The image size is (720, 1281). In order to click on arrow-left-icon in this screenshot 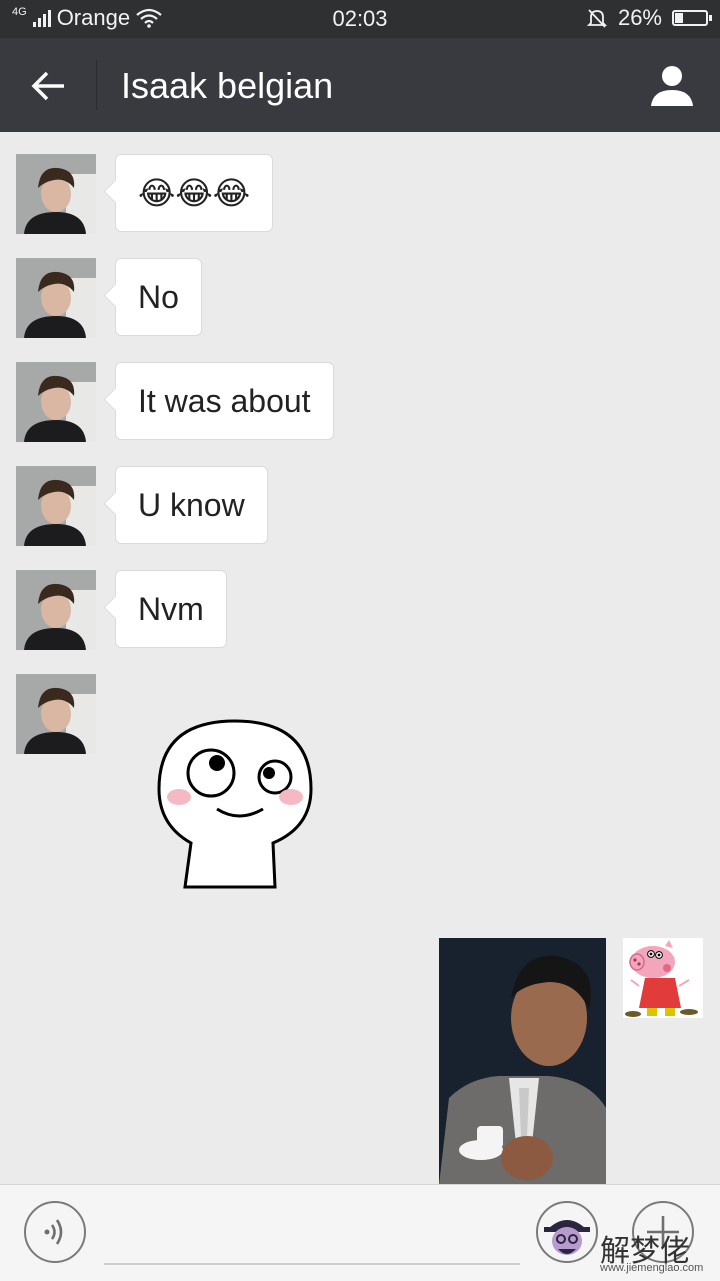, I will do `click(47, 86)`.